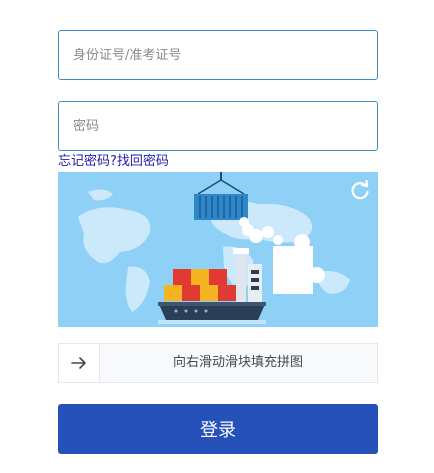 The width and height of the screenshot is (434, 473). Describe the element at coordinates (113, 162) in the screenshot. I see `forgot-password-link: 忘记密码?找回密码` at that location.